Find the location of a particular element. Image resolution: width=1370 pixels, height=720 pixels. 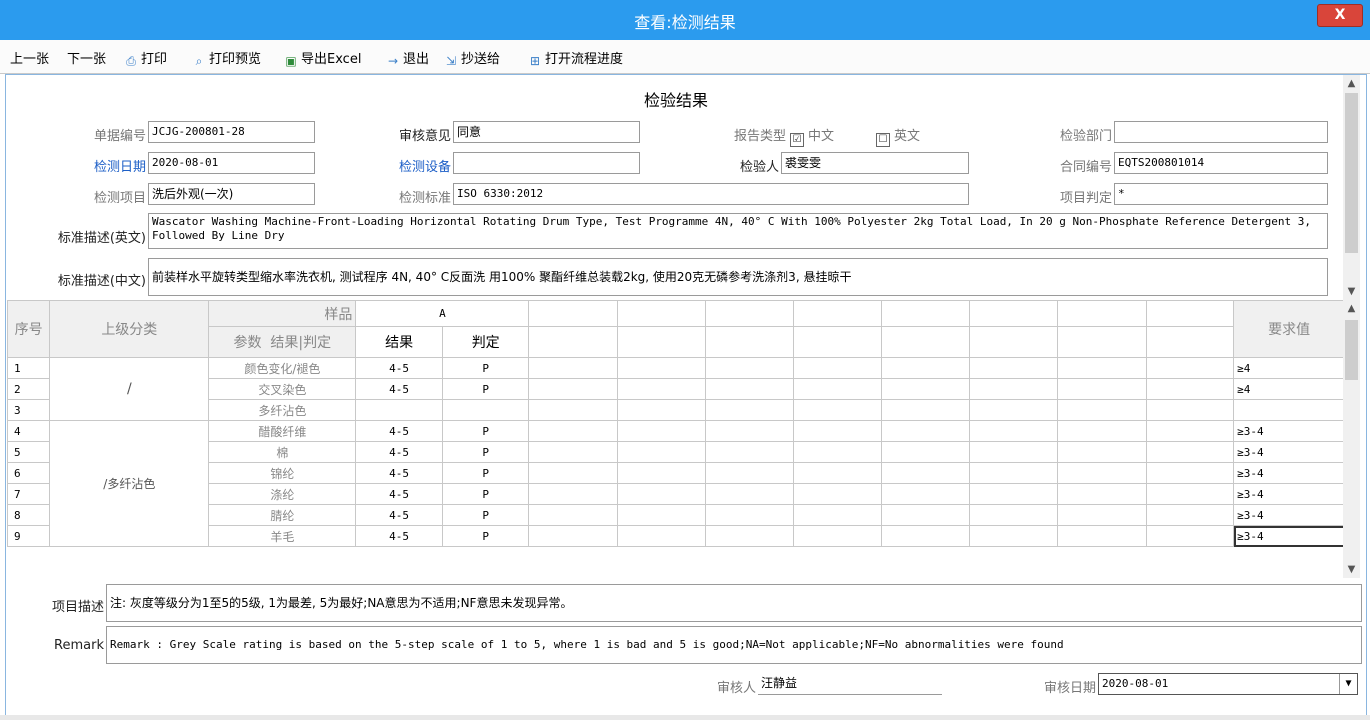

sample-header: 样品 is located at coordinates (282, 313).